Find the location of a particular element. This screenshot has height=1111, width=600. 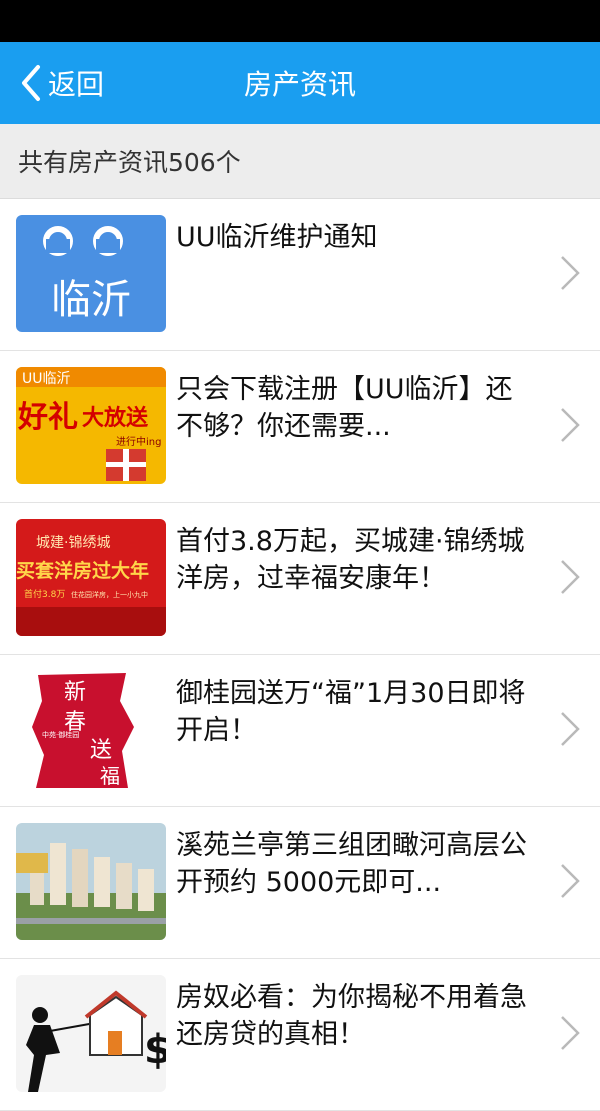

news-thumbnail is located at coordinates (91, 881).